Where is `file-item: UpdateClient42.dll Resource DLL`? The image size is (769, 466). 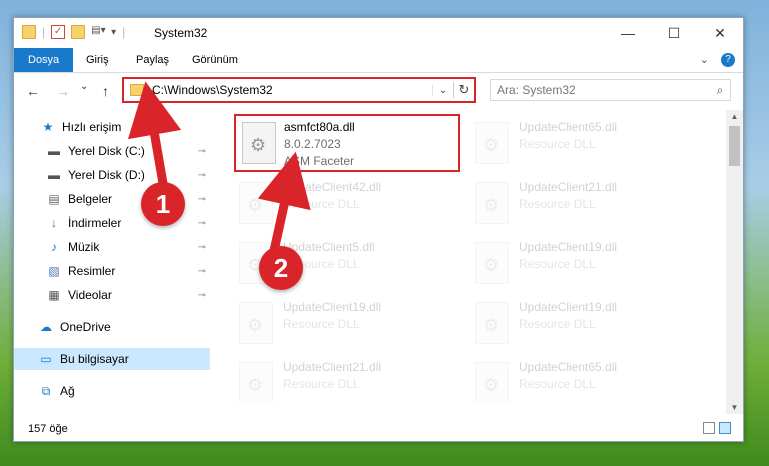 file-item: UpdateClient42.dll Resource DLL is located at coordinates (354, 204).